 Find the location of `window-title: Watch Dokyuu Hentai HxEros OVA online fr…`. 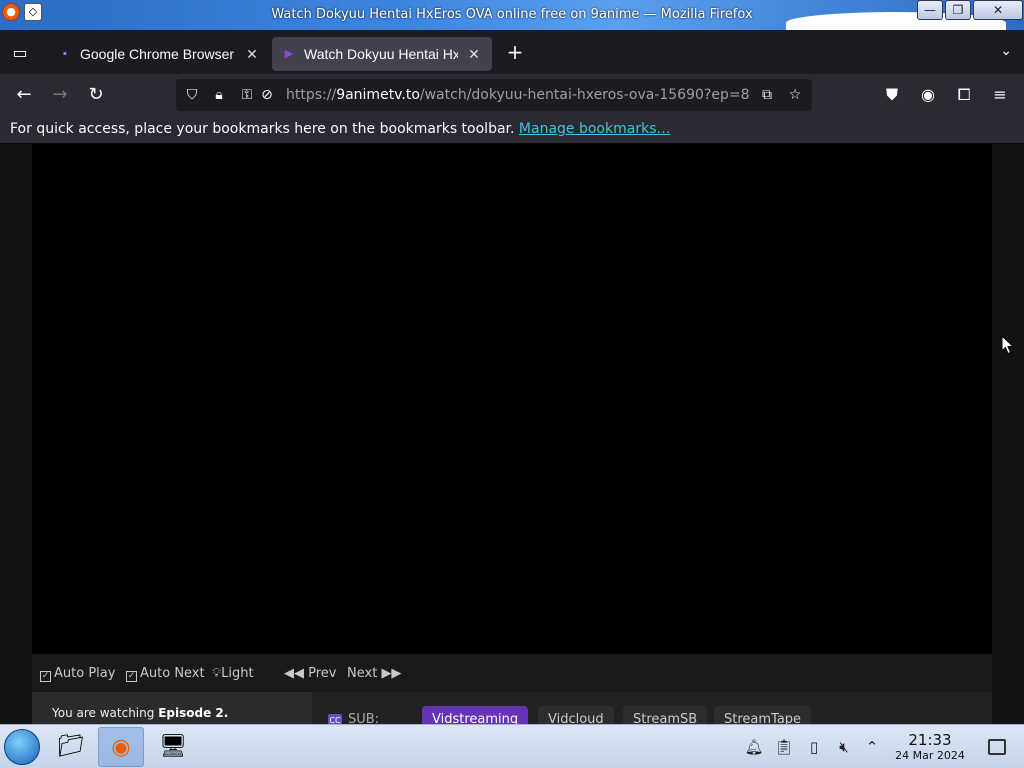

window-title: Watch Dokyuu Hentai HxEros OVA online fr… is located at coordinates (512, 14).